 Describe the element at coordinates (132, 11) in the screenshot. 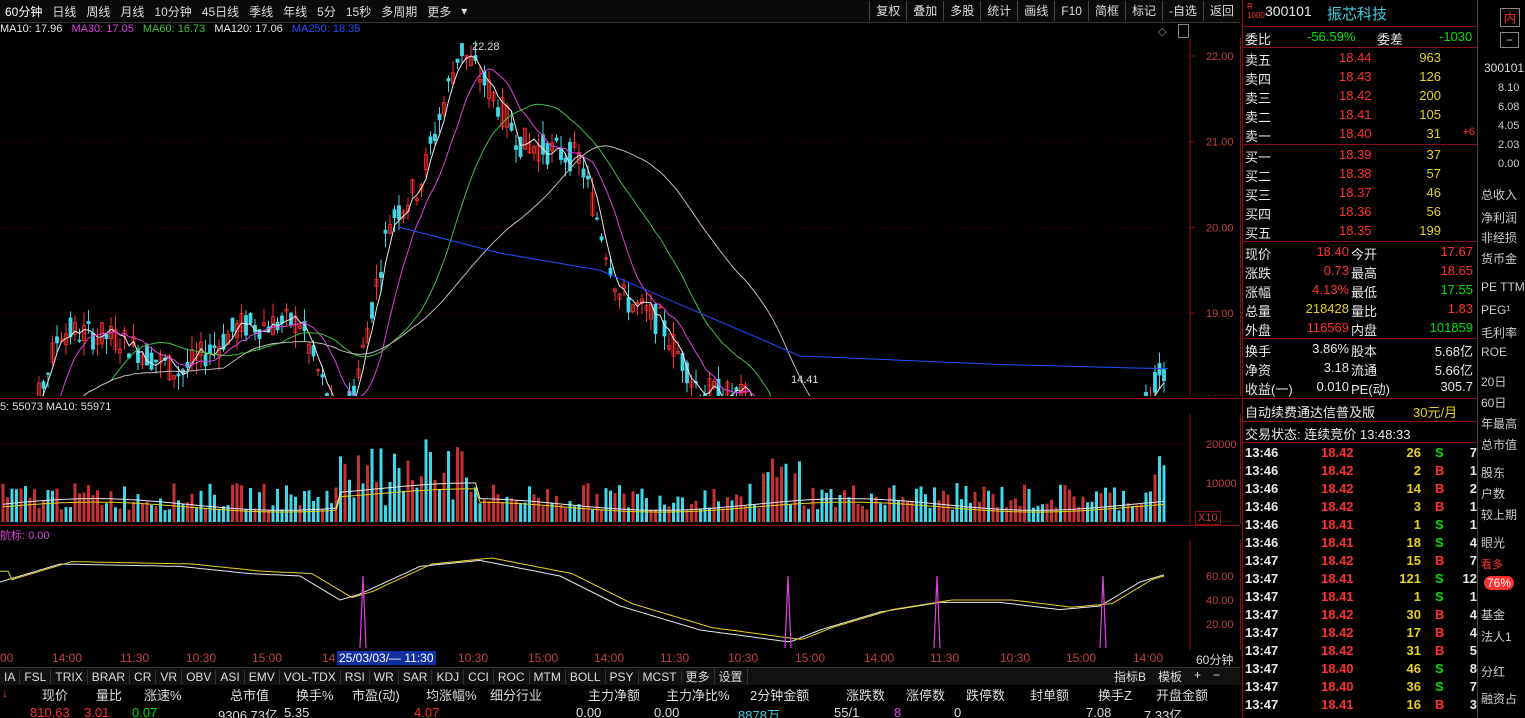

I see `period-tab: 月线` at that location.